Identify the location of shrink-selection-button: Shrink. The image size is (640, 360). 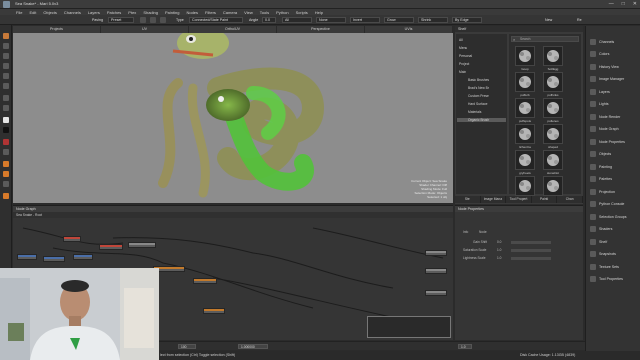
(433, 20).